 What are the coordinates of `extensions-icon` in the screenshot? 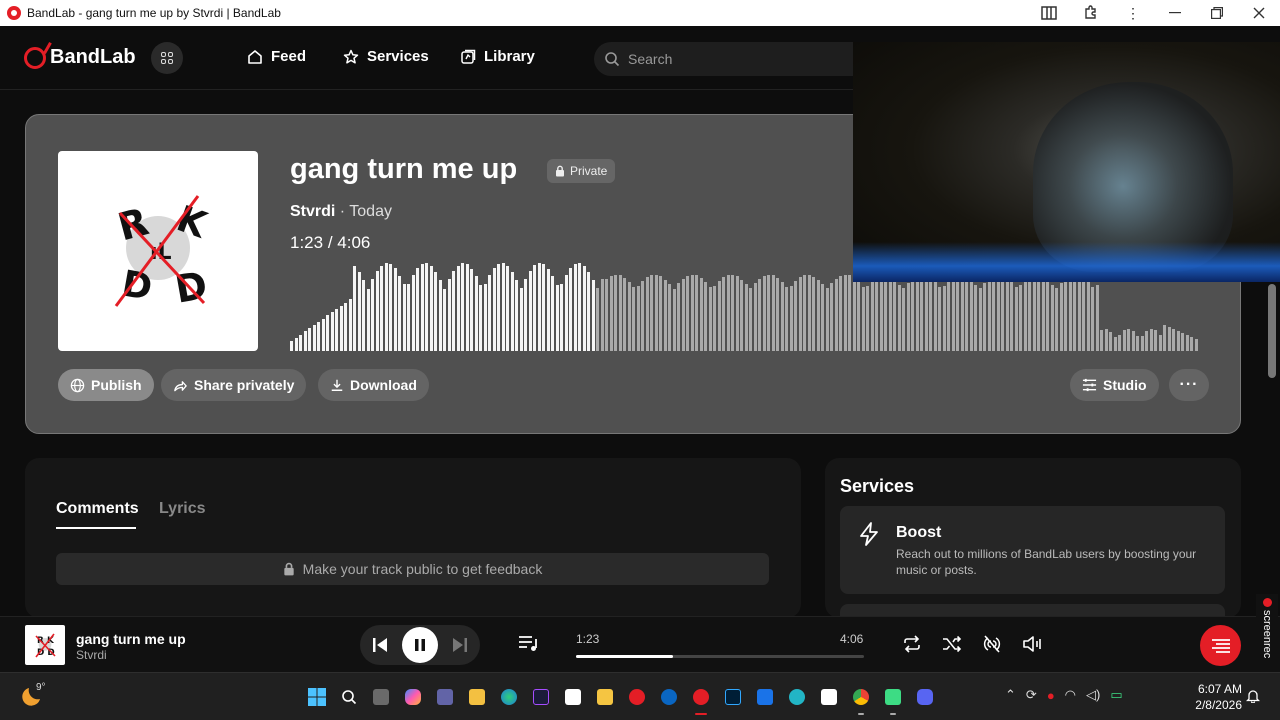 It's located at (1091, 13).